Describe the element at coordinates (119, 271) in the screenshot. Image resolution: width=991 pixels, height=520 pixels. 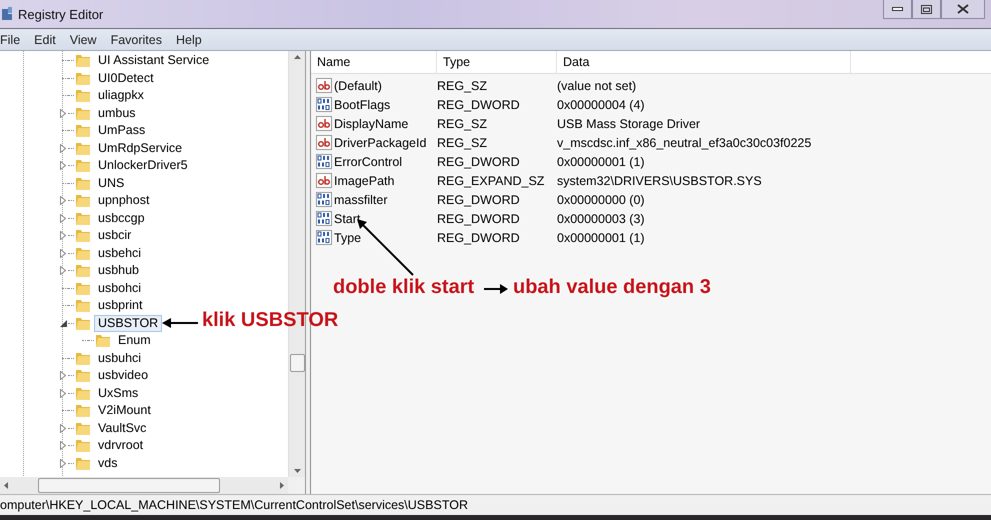
I see `tree-item: usbhub` at that location.